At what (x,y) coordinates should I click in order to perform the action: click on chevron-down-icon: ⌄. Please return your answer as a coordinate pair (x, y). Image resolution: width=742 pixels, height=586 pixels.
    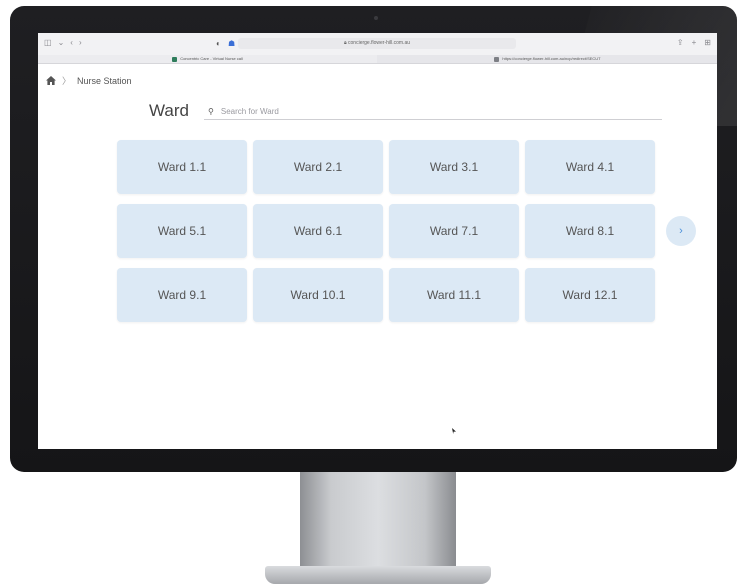
    Looking at the image, I should click on (61, 43).